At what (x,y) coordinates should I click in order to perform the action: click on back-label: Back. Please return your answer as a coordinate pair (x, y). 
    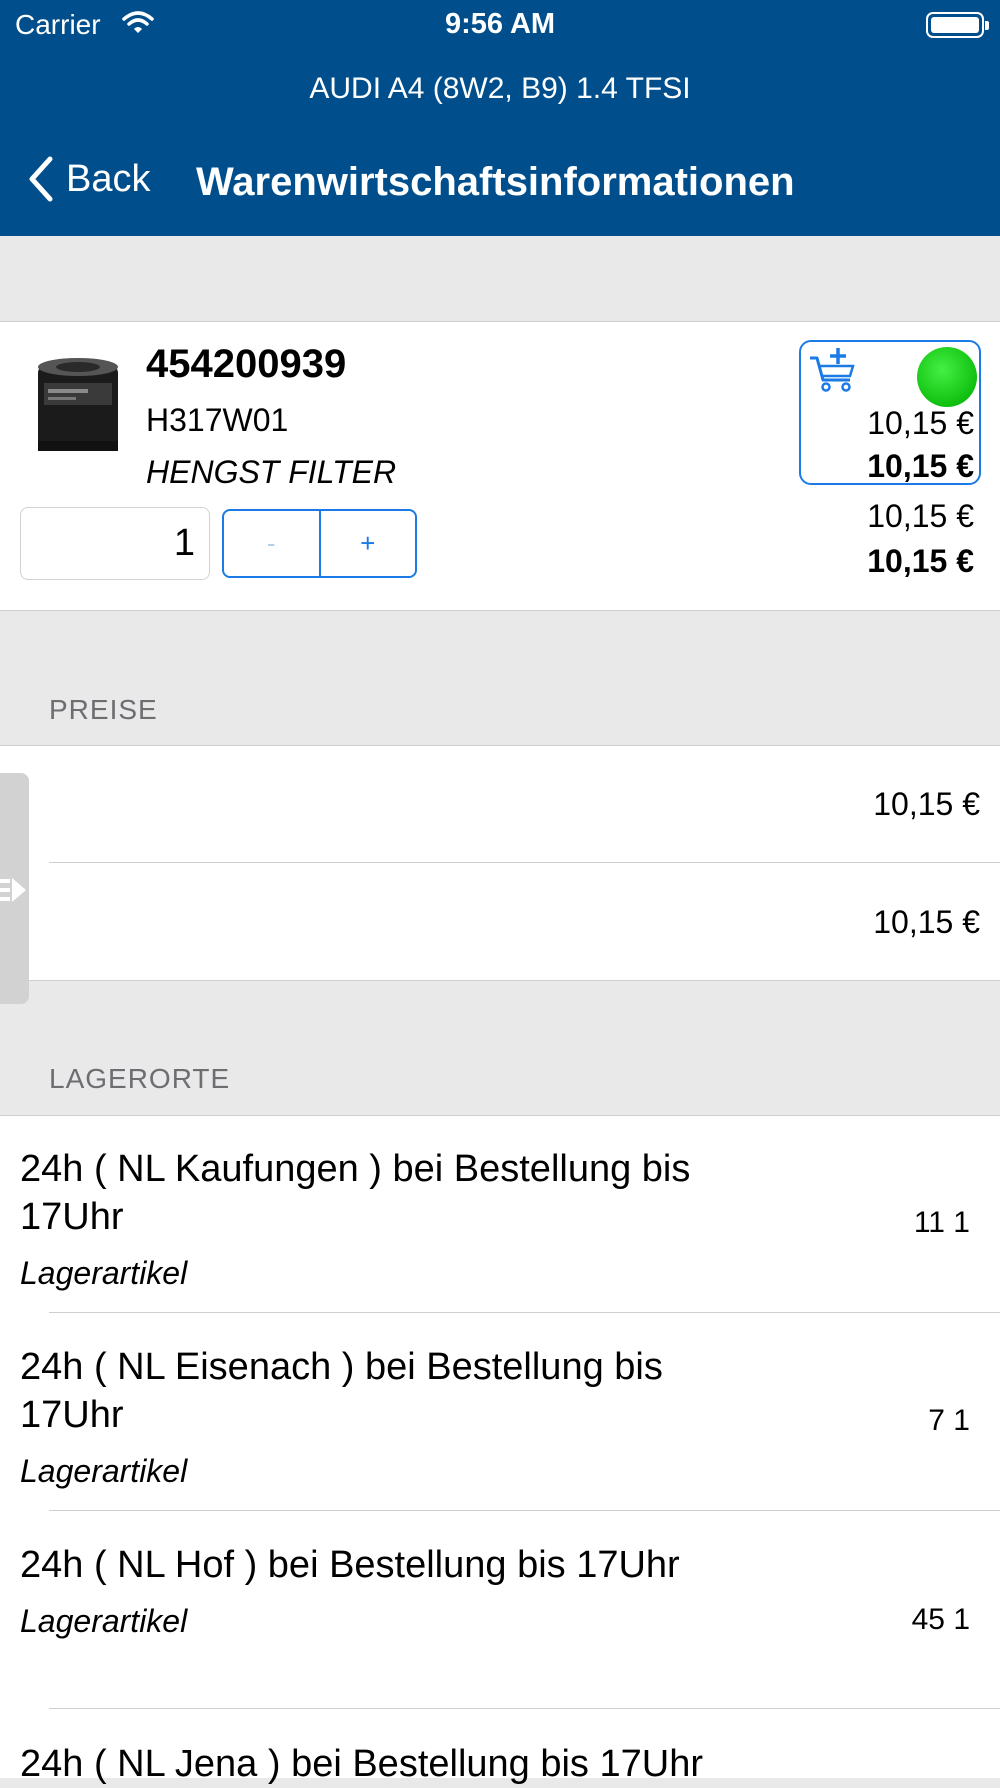
    Looking at the image, I should click on (108, 178).